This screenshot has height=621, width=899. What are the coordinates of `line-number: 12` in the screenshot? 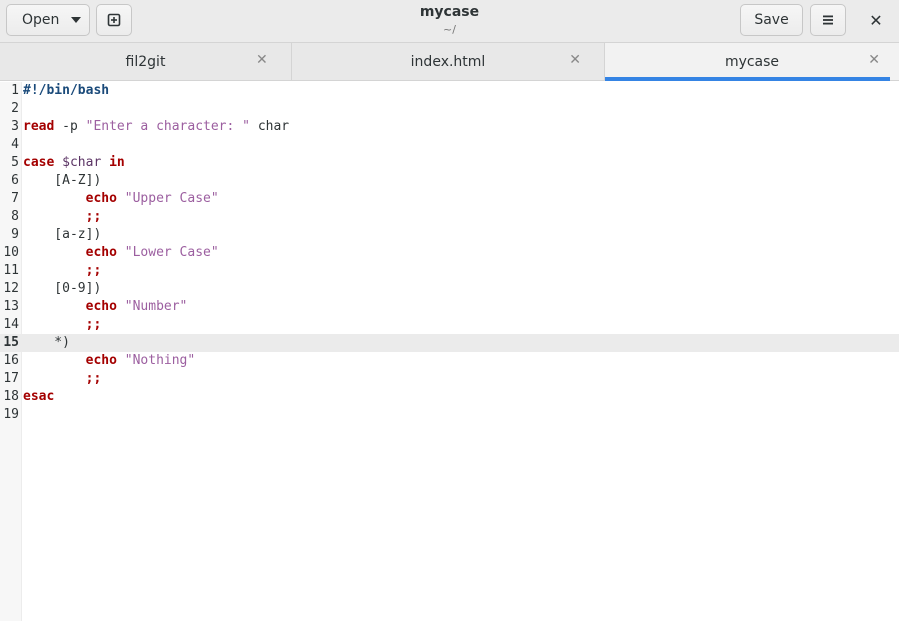 It's located at (11, 288).